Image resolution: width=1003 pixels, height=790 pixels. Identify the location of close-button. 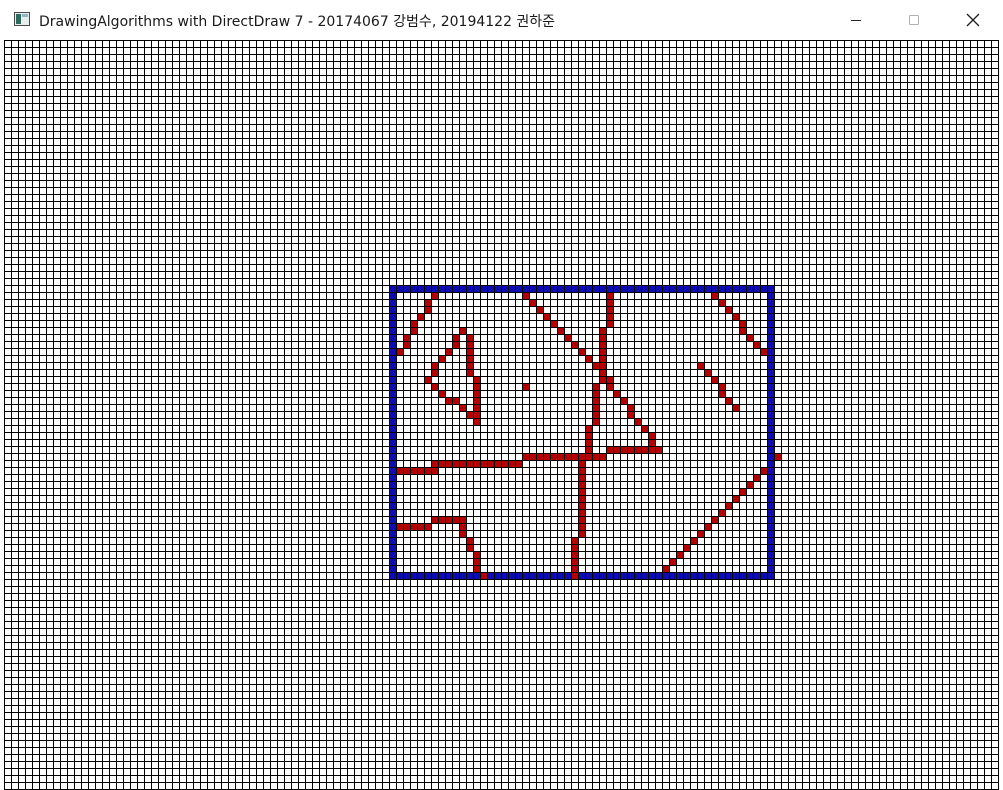
(973, 20).